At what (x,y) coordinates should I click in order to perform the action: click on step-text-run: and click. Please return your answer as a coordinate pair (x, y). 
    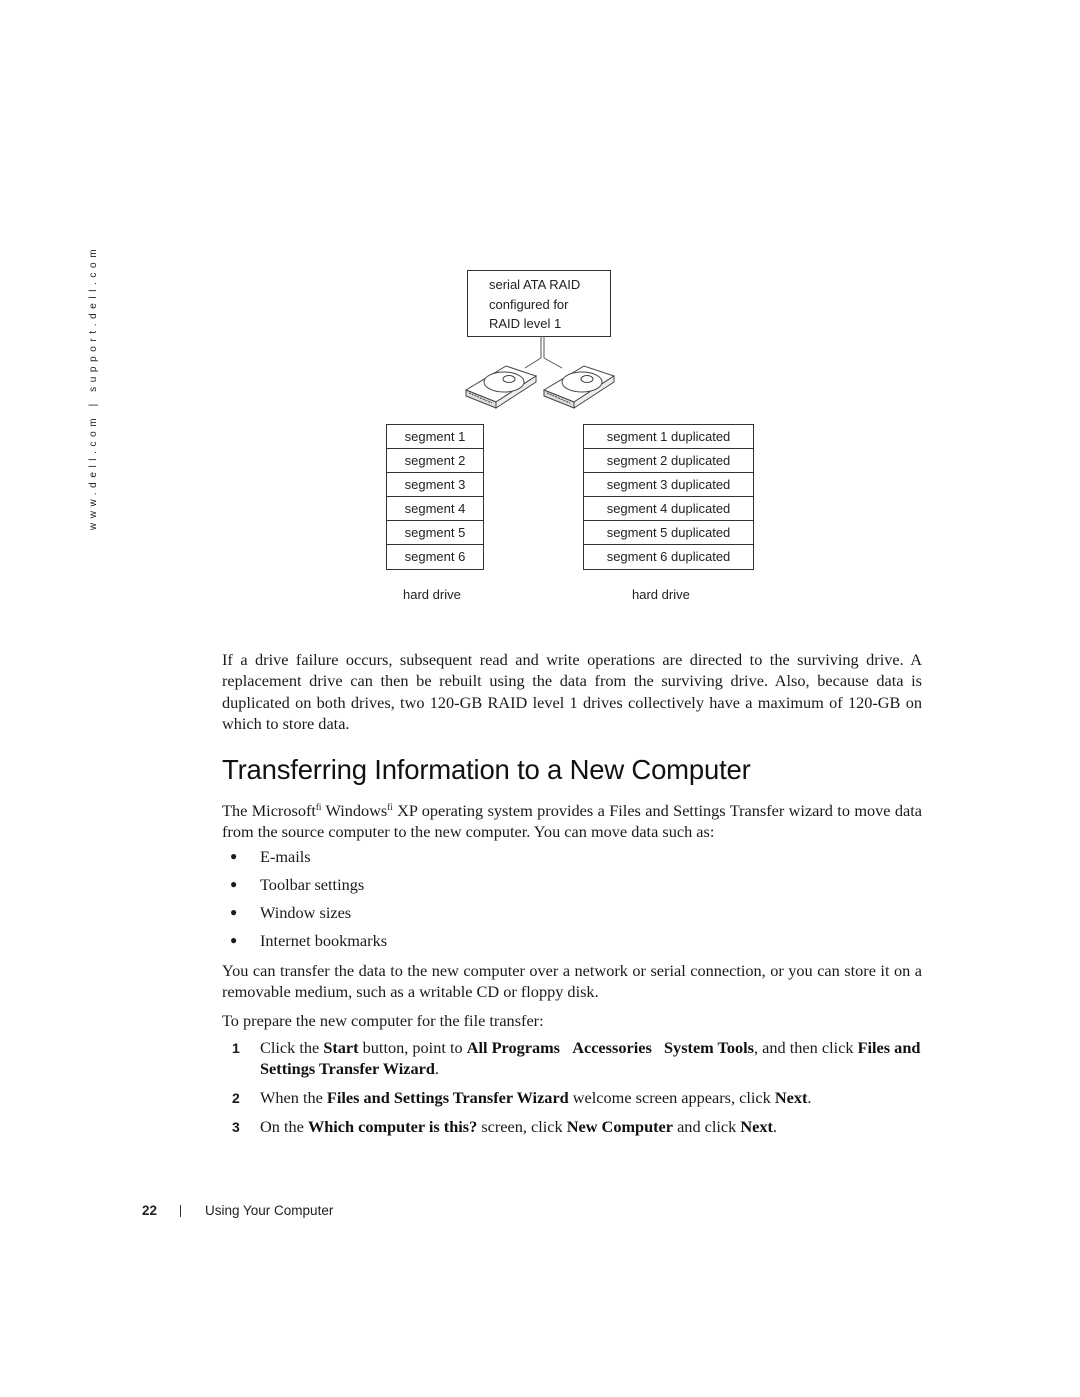
    Looking at the image, I should click on (707, 1126).